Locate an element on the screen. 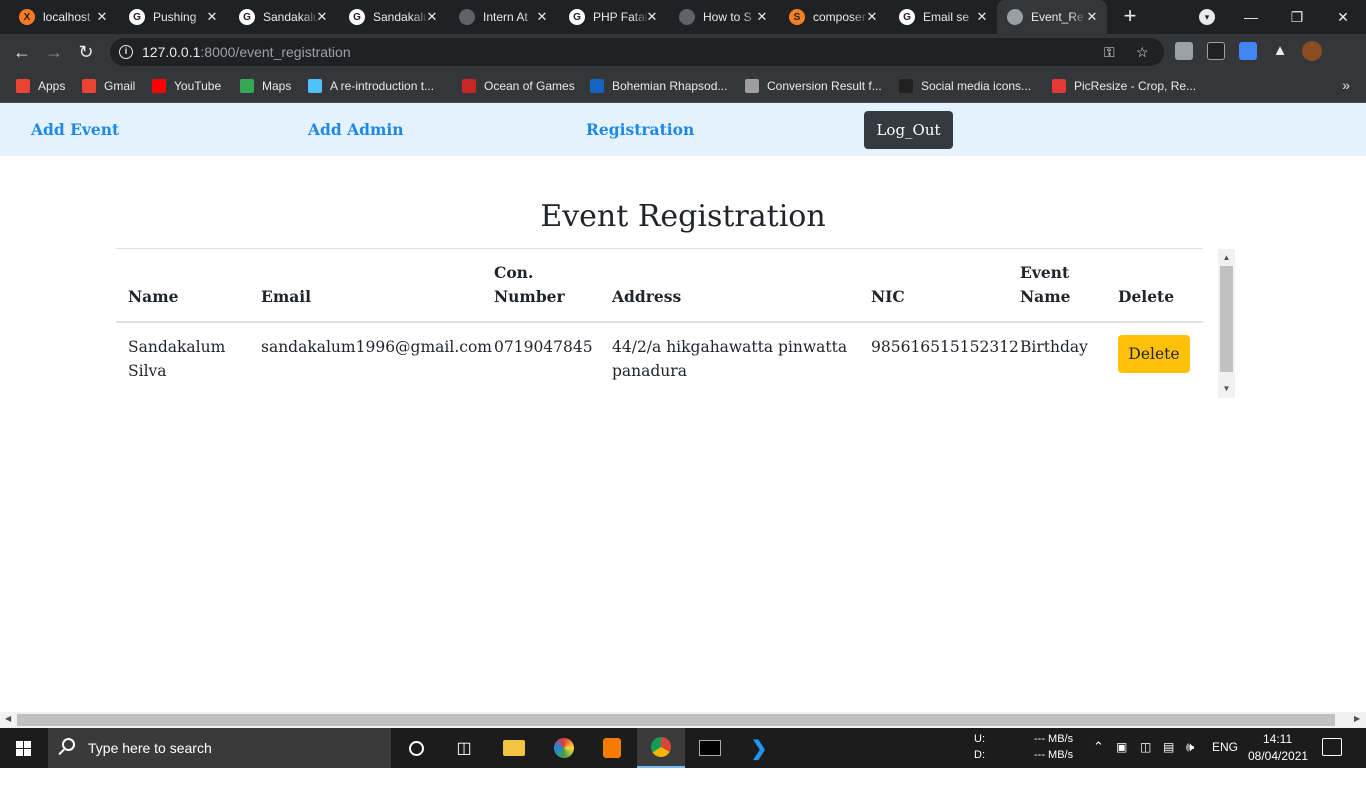 This screenshot has width=1366, height=789. vscode-icon: ❯ is located at coordinates (759, 748).